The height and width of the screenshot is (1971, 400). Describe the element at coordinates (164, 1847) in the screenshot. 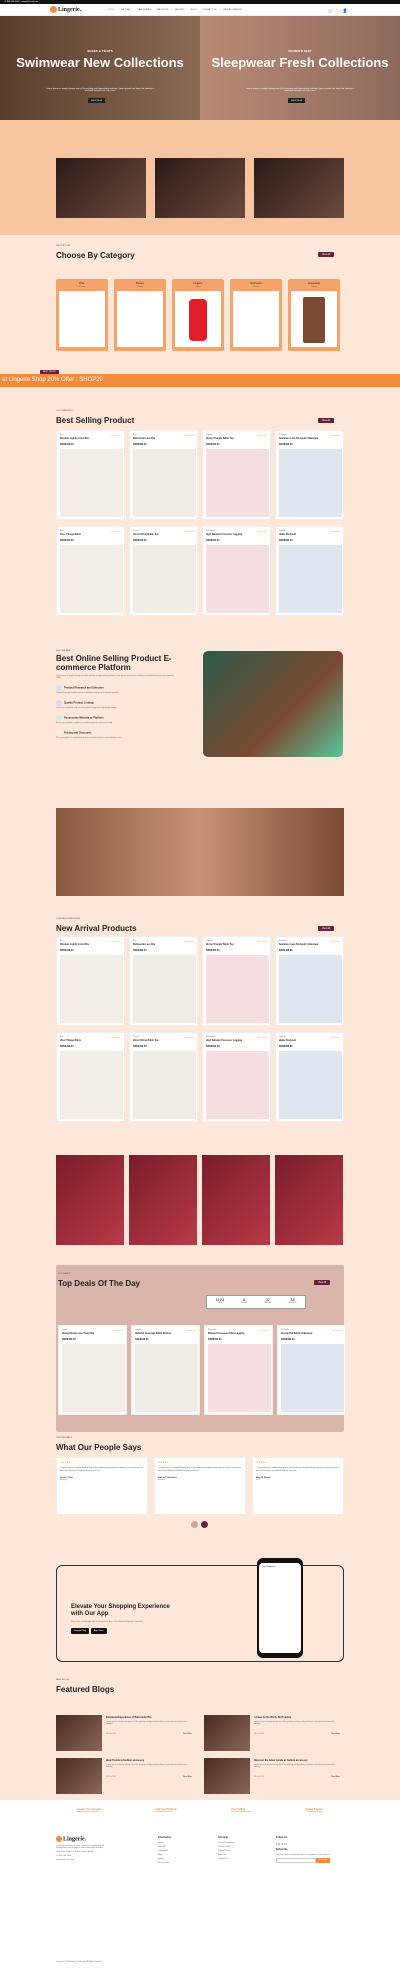

I see `footer-link: Shop All` at that location.